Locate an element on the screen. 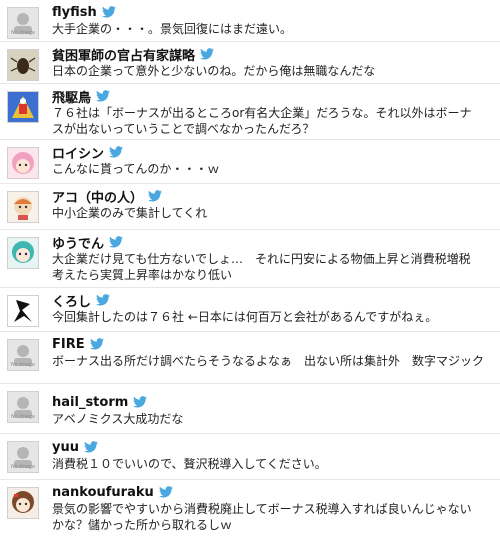 Image resolution: width=500 pixels, height=536 pixels. user-name: hail_storm is located at coordinates (90, 402).